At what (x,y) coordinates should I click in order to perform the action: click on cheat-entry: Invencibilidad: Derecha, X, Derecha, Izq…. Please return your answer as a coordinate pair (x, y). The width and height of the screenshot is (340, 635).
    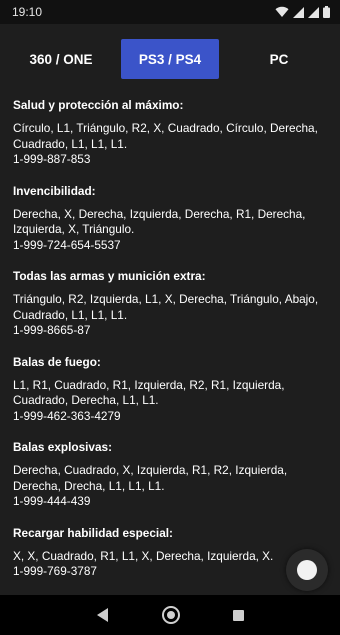
    Looking at the image, I should click on (172, 219).